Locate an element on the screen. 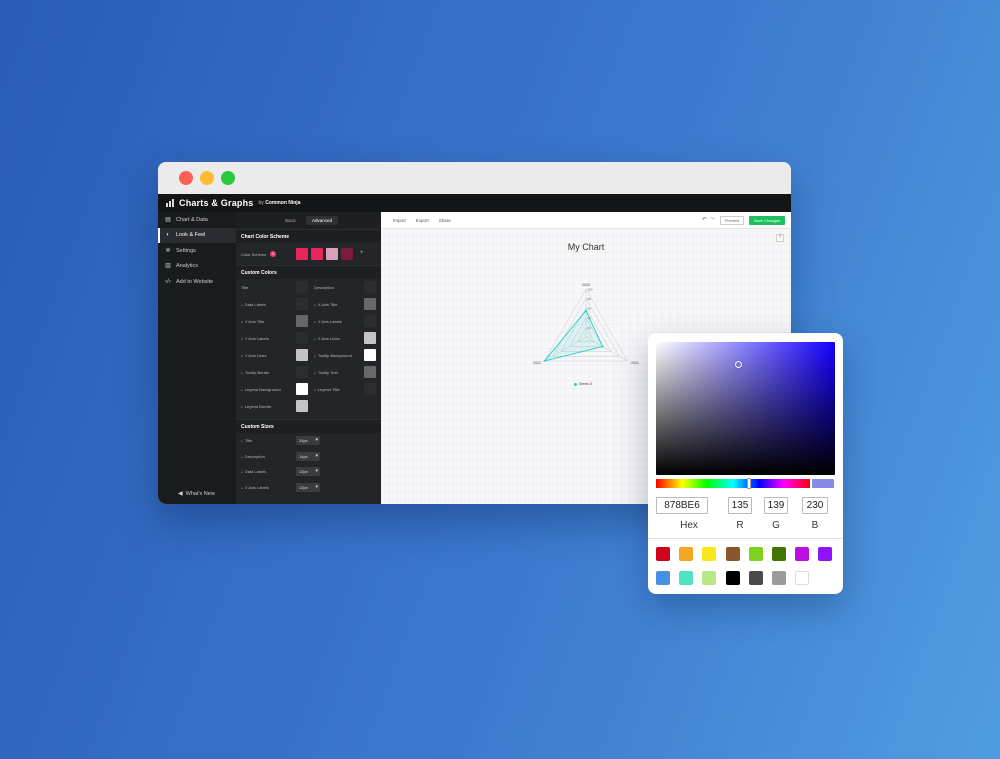 This screenshot has width=1000, height=759. custom-color-label: X Axis Lines is located at coordinates (339, 338).